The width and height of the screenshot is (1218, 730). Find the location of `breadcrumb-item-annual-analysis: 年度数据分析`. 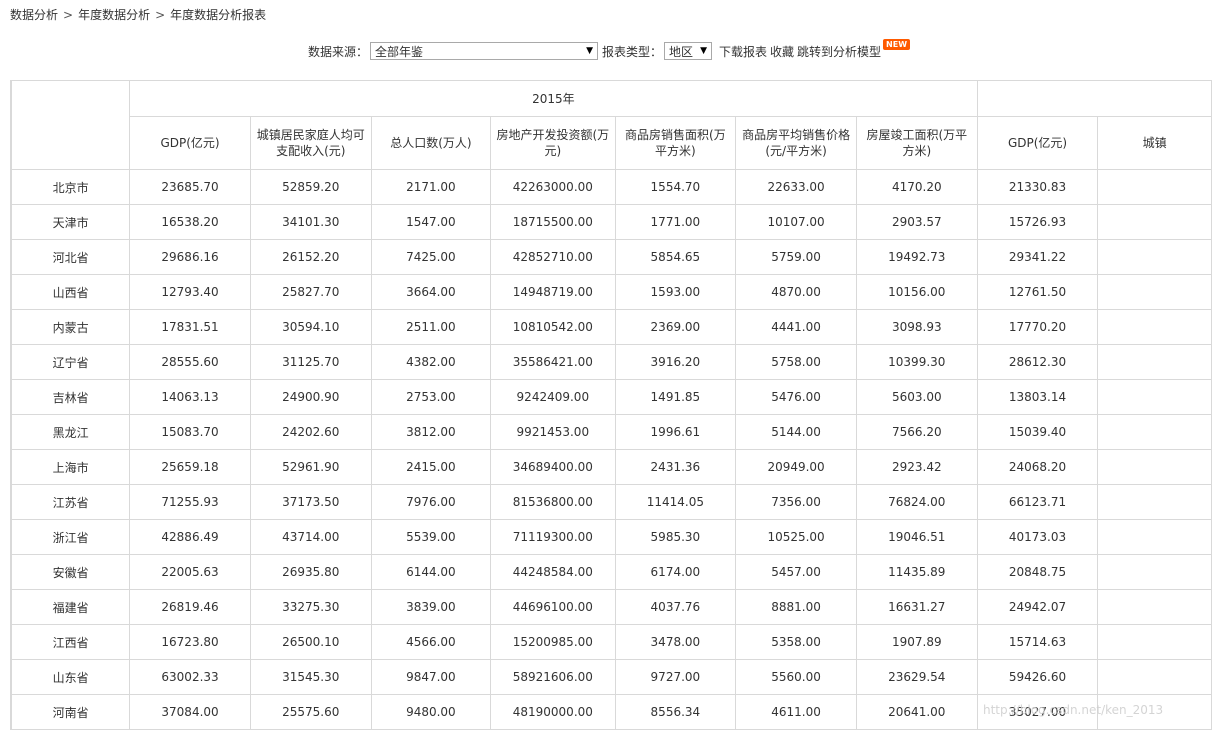

breadcrumb-item-annual-analysis: 年度数据分析 is located at coordinates (114, 15).